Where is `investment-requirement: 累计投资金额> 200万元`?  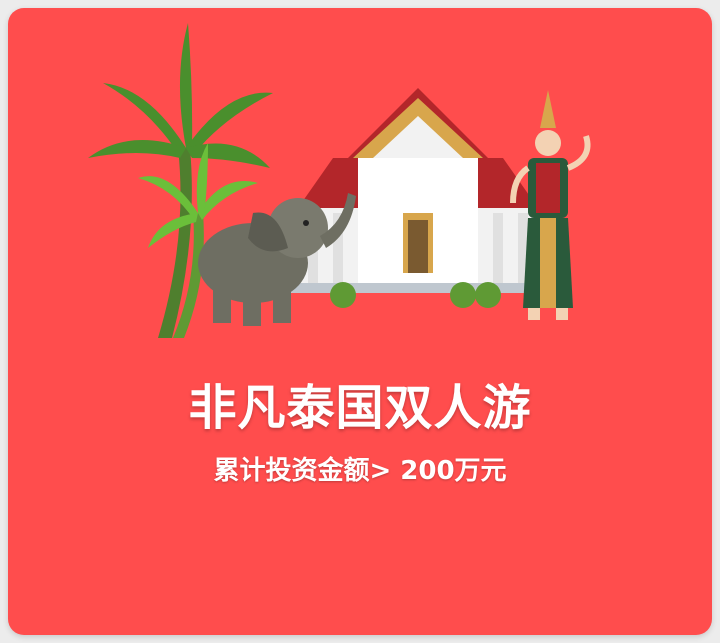
investment-requirement: 累计投资金额> 200万元 is located at coordinates (360, 471).